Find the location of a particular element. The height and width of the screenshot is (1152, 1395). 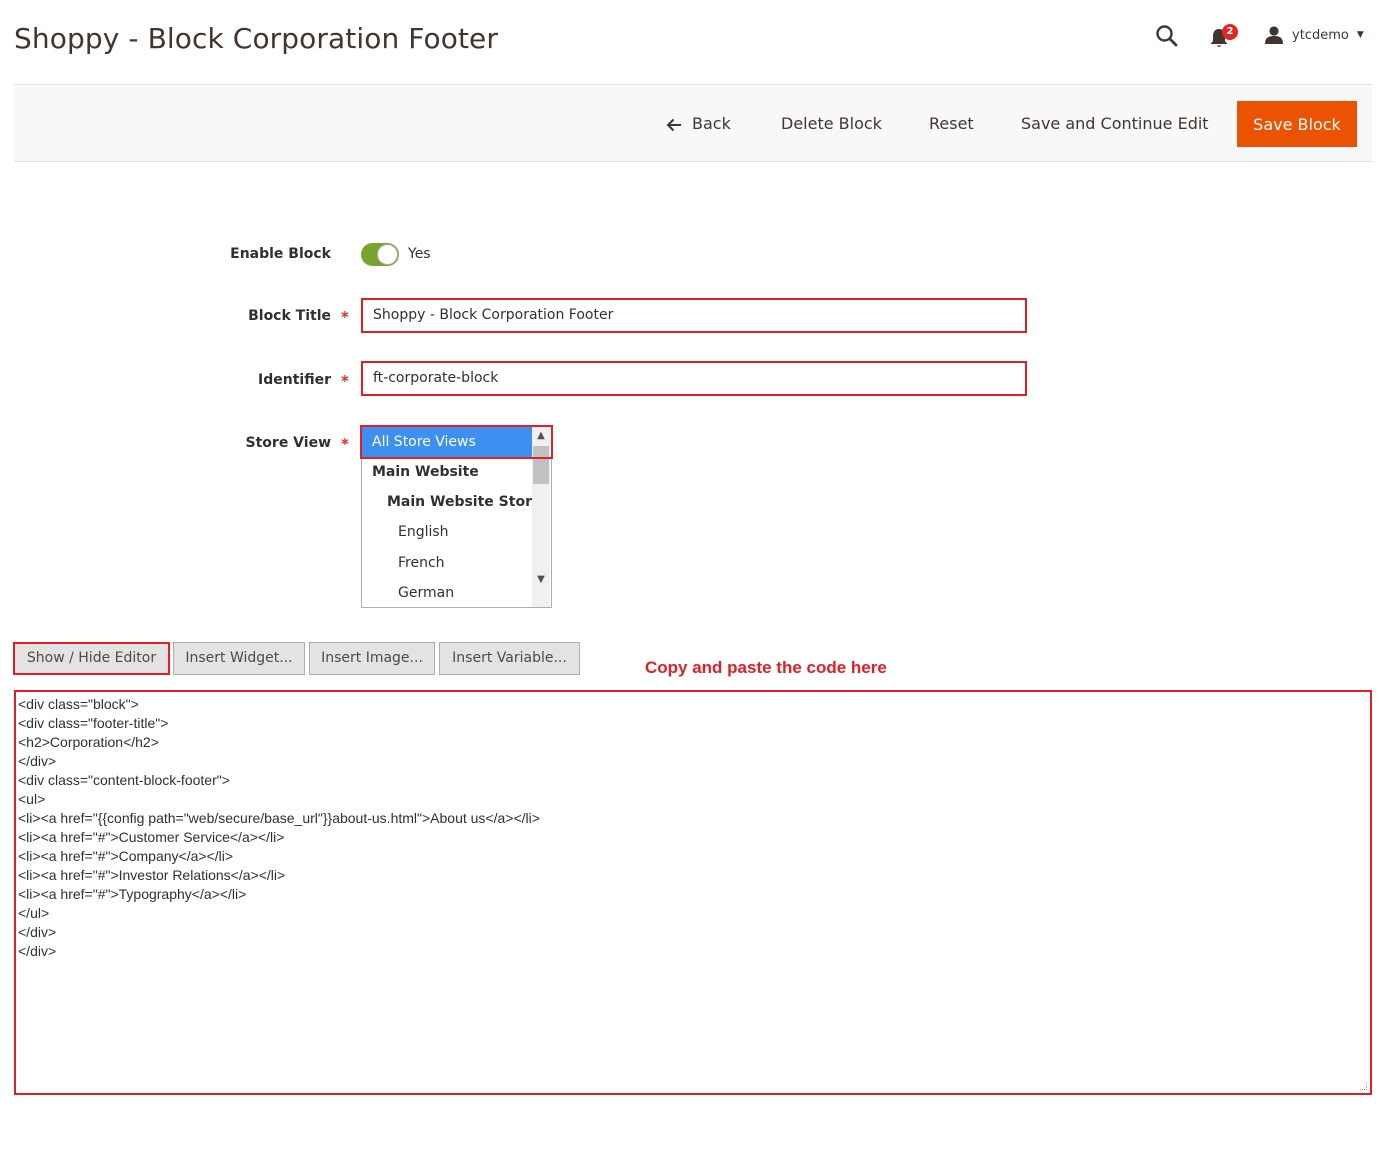

delete-block-button: Delete Block is located at coordinates (831, 124).